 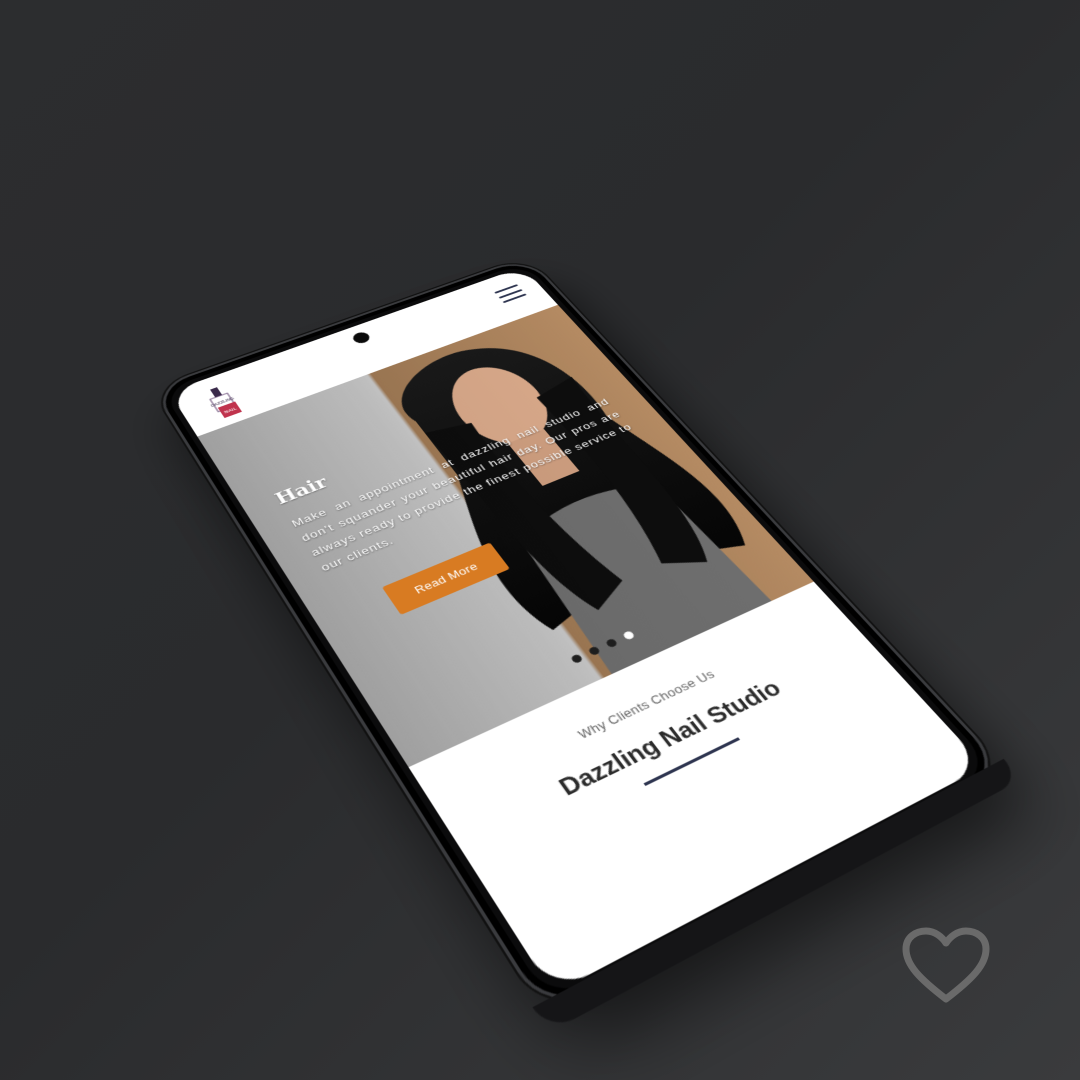 I want to click on heart-icon, so click(x=946, y=966).